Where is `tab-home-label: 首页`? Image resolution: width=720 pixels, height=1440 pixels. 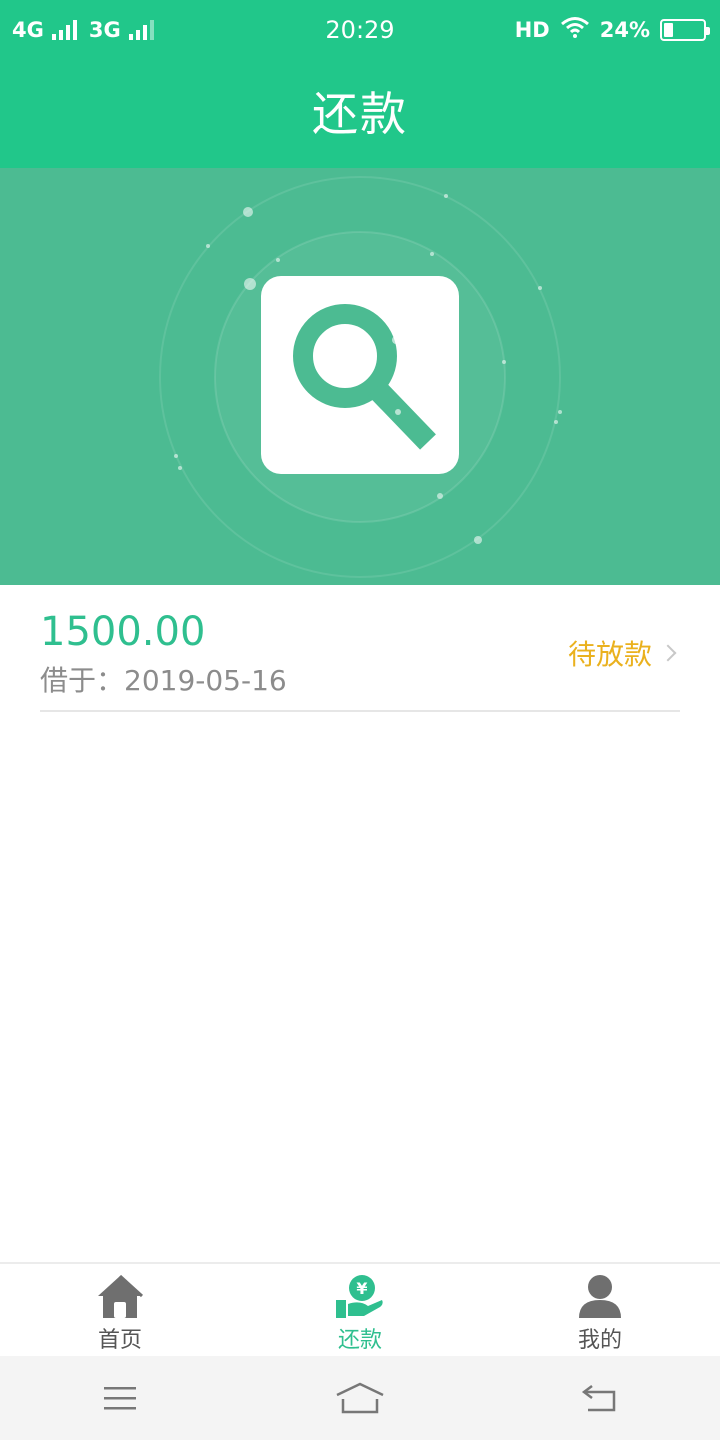 tab-home-label: 首页 is located at coordinates (119, 1340).